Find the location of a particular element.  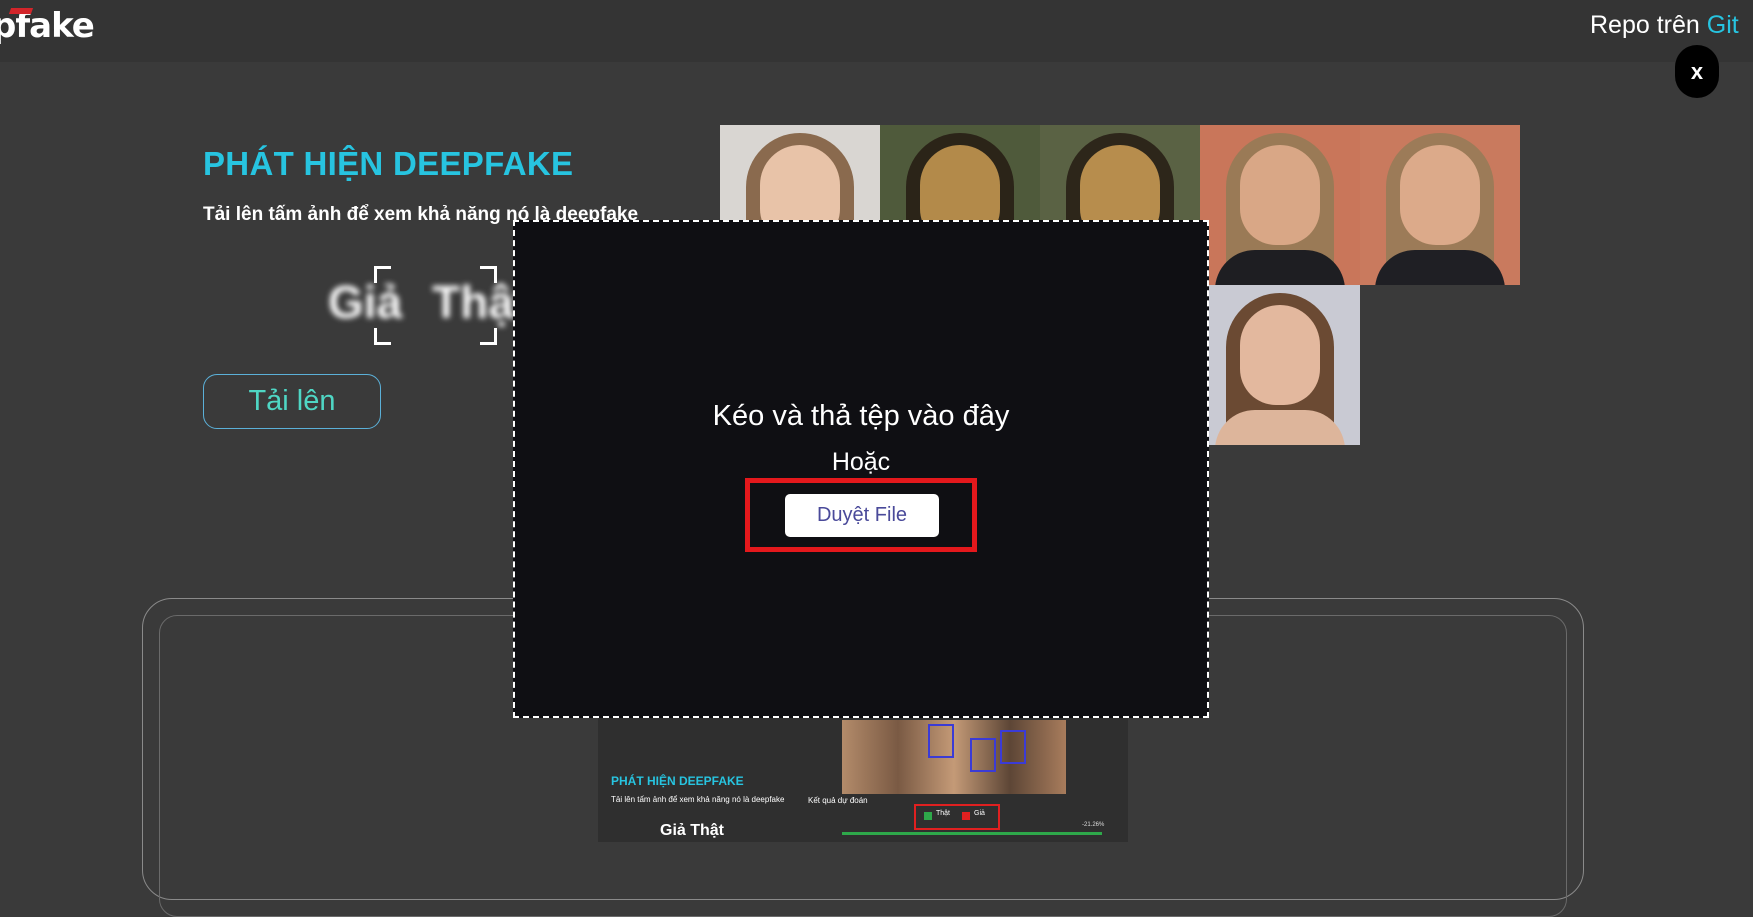

close-icon: x is located at coordinates (1697, 71).